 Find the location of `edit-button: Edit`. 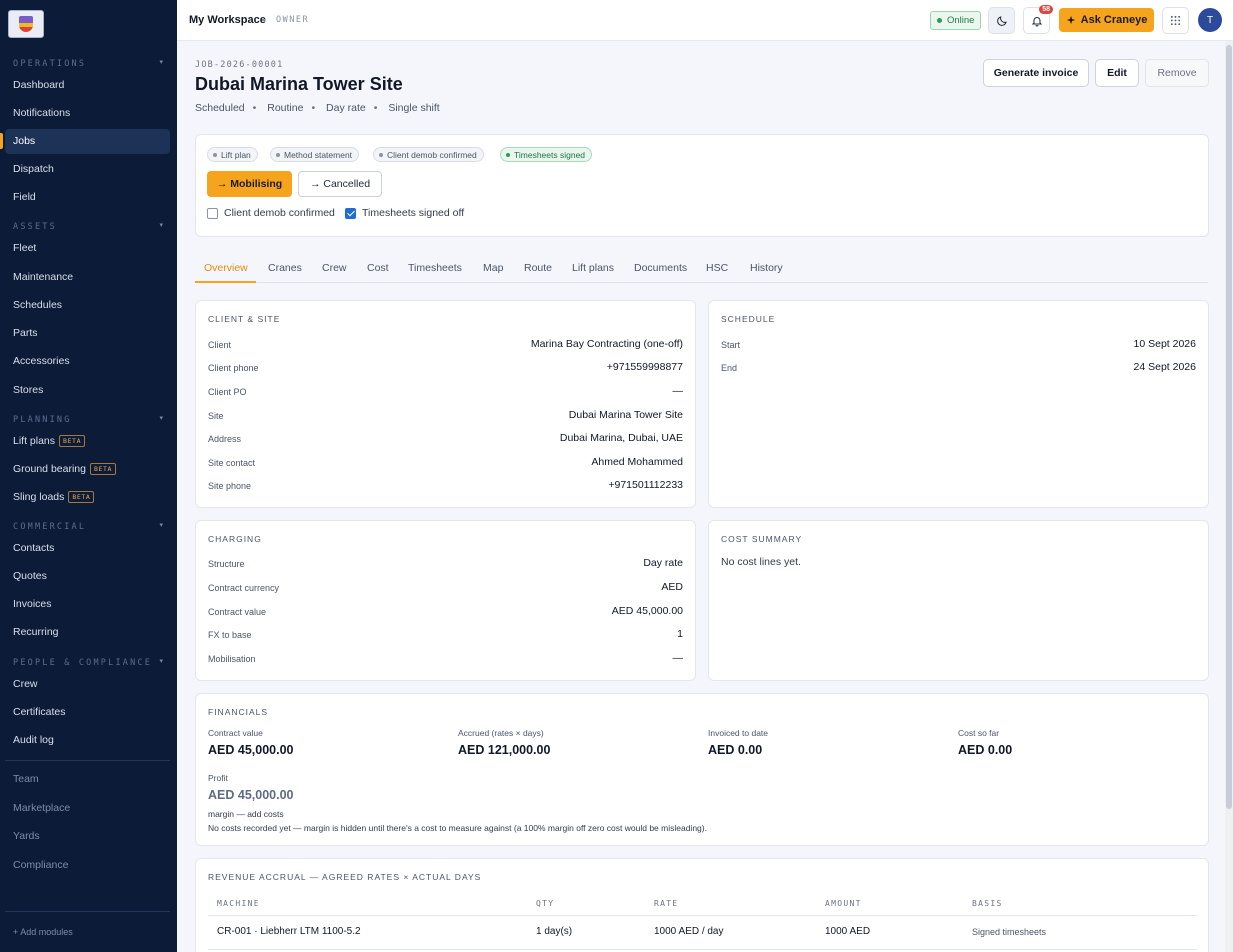

edit-button: Edit is located at coordinates (1117, 73).